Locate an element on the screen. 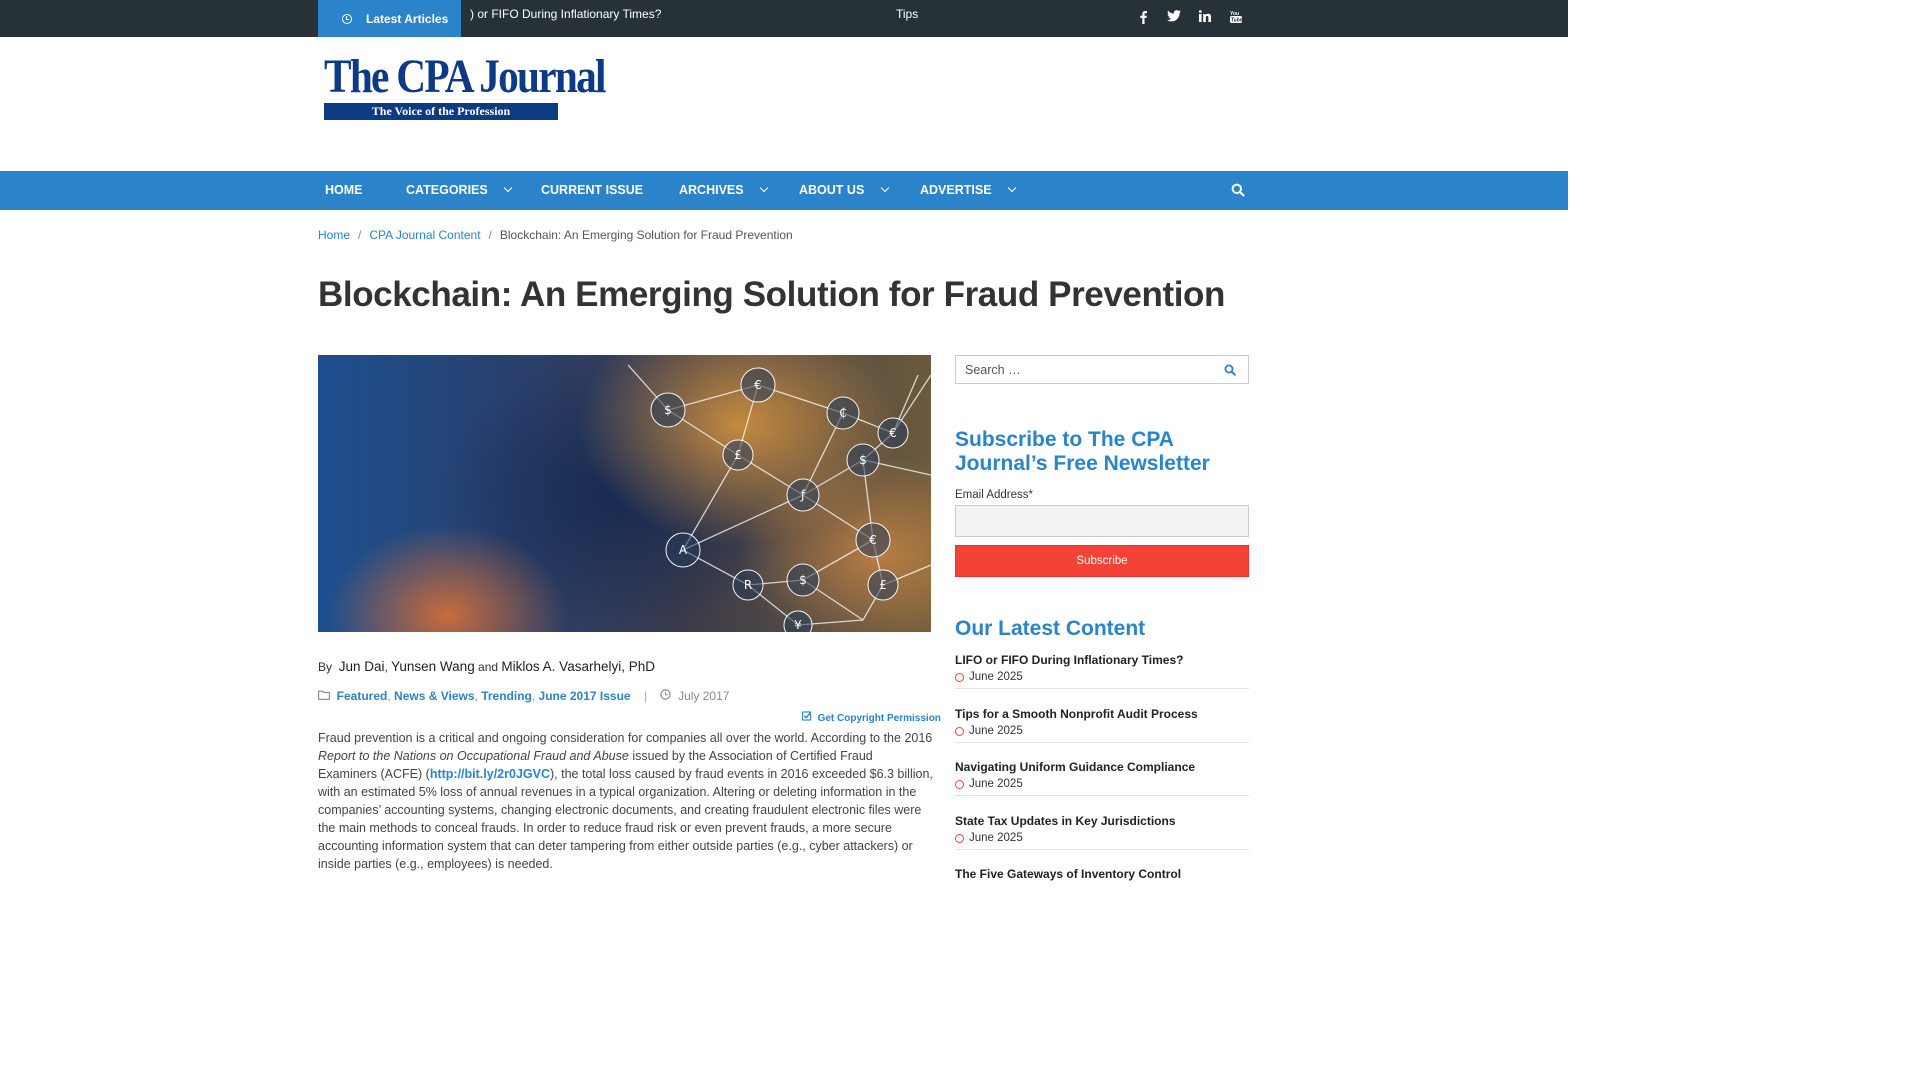 The width and height of the screenshot is (1920, 1080). category-link: Featured is located at coordinates (362, 696).